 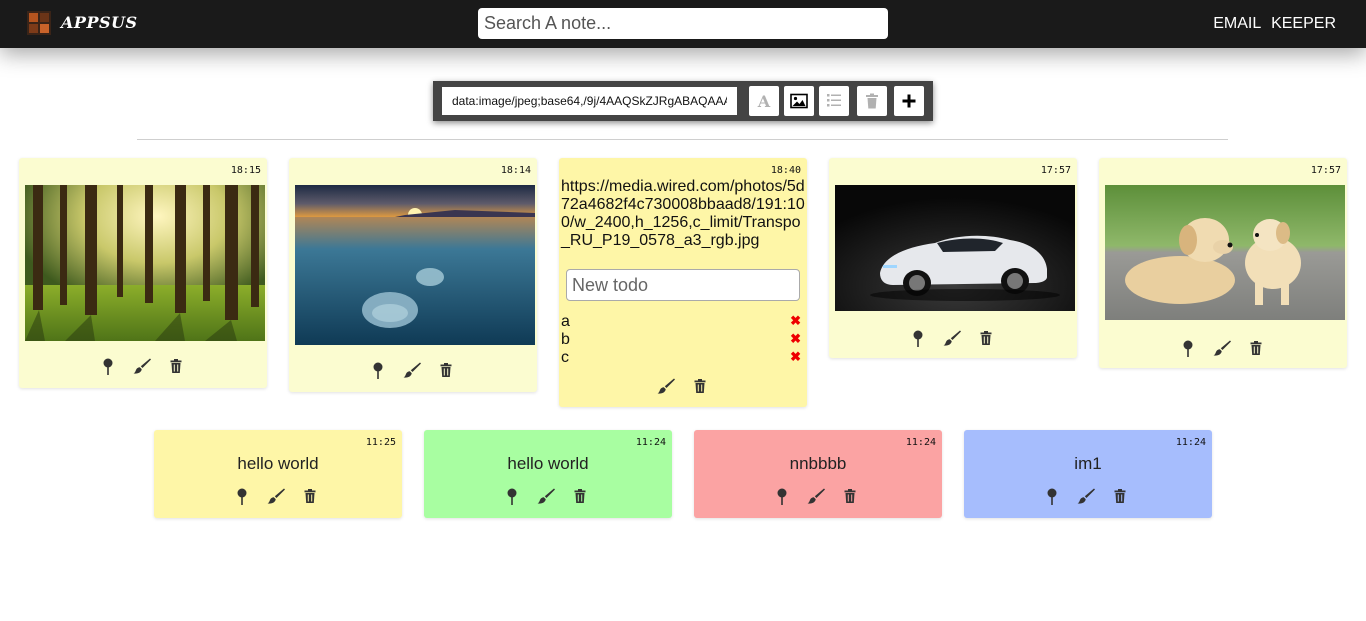 I want to click on note-image-white-car, so click(x=955, y=248).